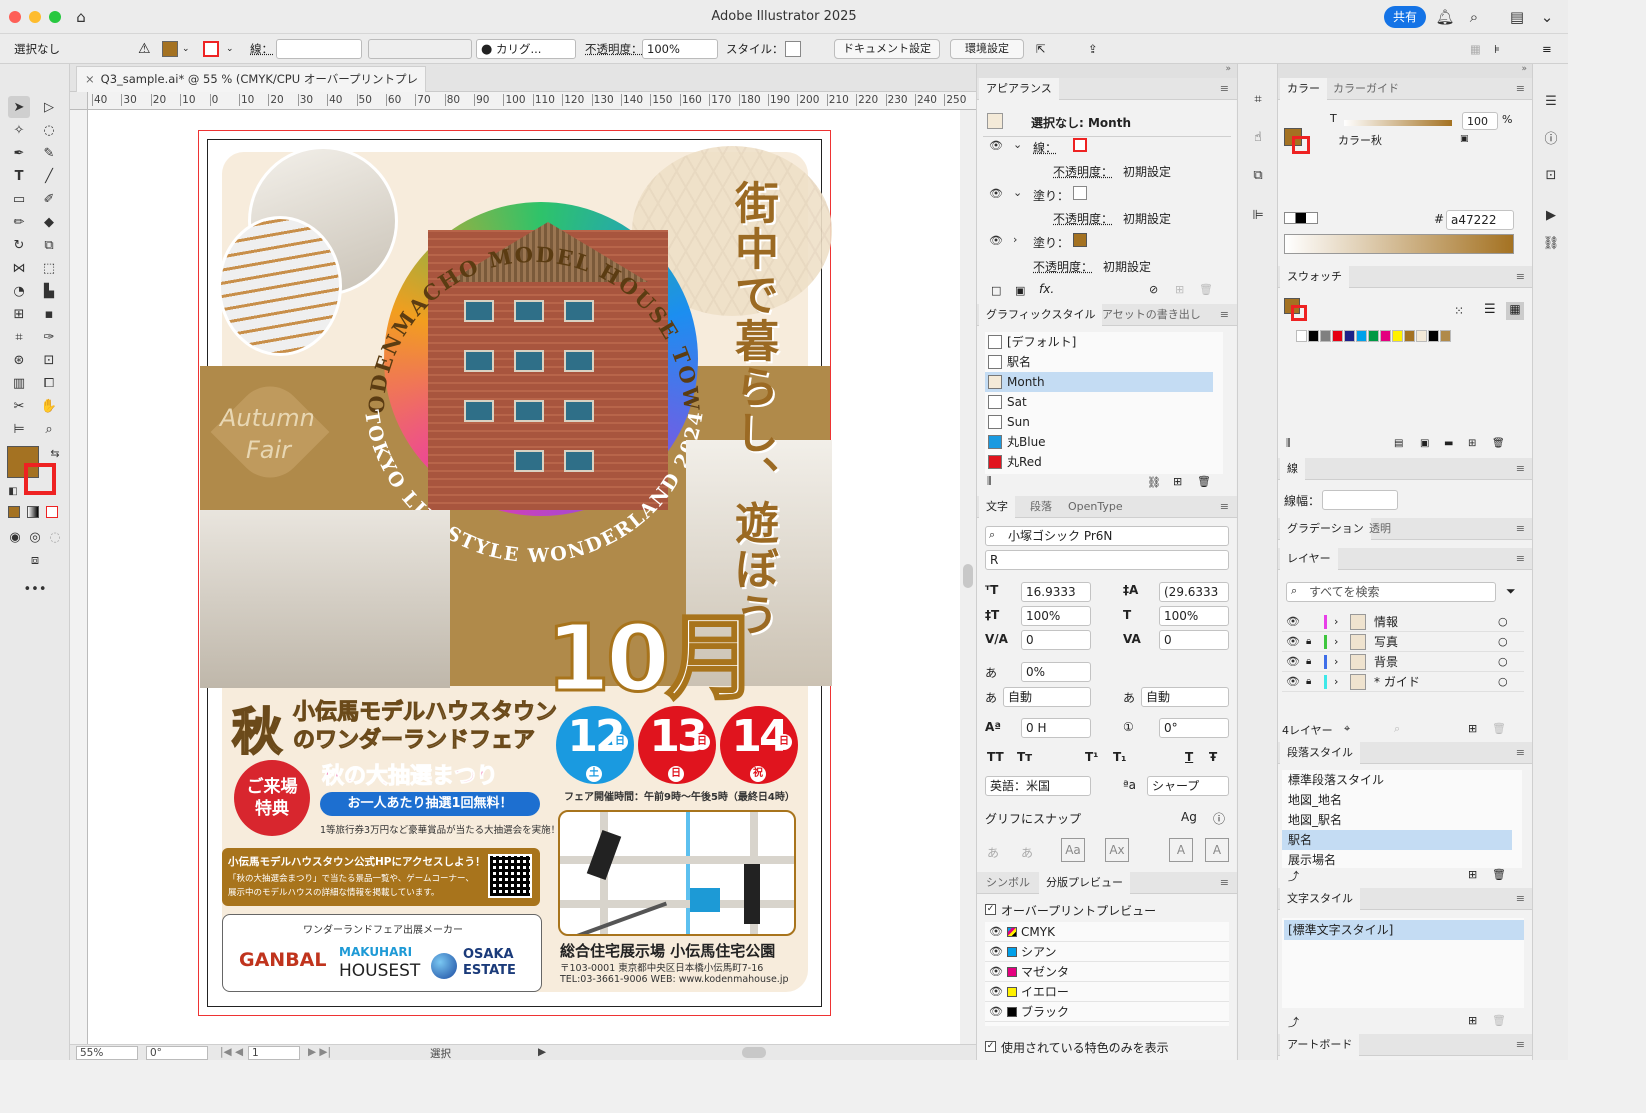 The height and width of the screenshot is (1113, 1646). Describe the element at coordinates (987, 49) in the screenshot. I see `preferences-button: 環境設定` at that location.